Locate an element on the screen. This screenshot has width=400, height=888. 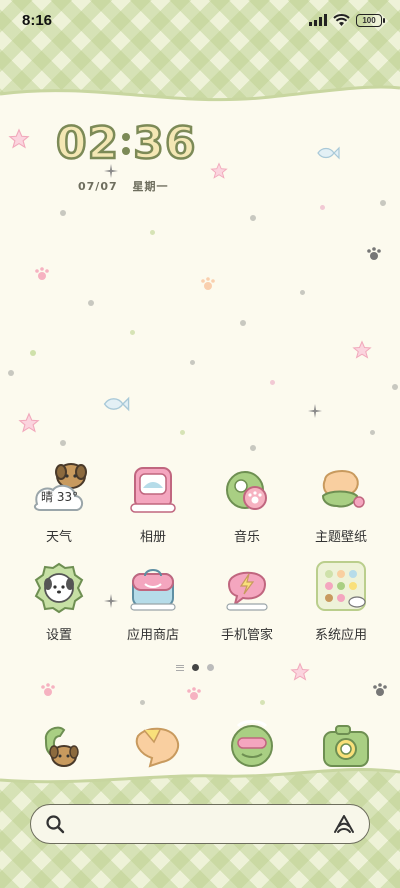
app-system-apps: 系统应用 is located at coordinates (341, 600).